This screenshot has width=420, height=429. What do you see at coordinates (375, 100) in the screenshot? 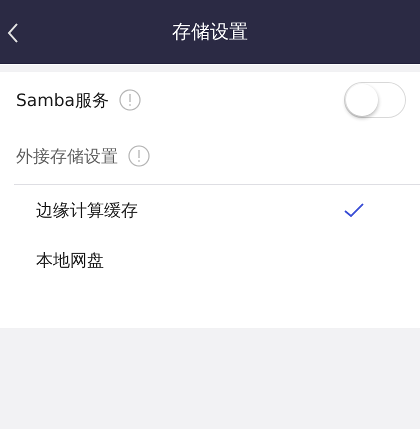
I see `toggle-switch` at bounding box center [375, 100].